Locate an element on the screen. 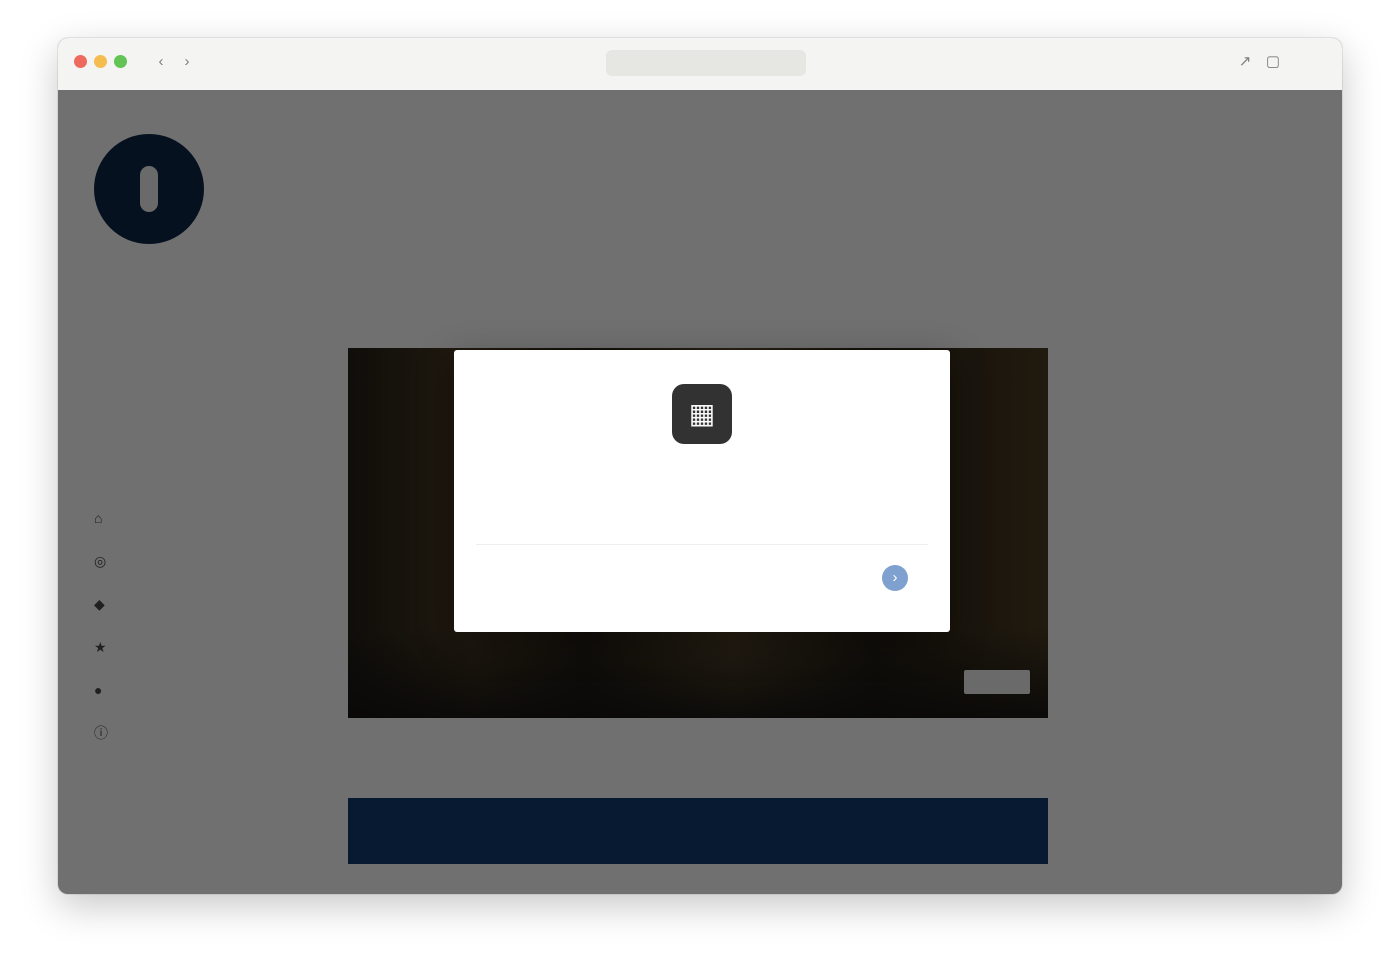 The image size is (1400, 973). fullscreen-window-button is located at coordinates (120, 61).